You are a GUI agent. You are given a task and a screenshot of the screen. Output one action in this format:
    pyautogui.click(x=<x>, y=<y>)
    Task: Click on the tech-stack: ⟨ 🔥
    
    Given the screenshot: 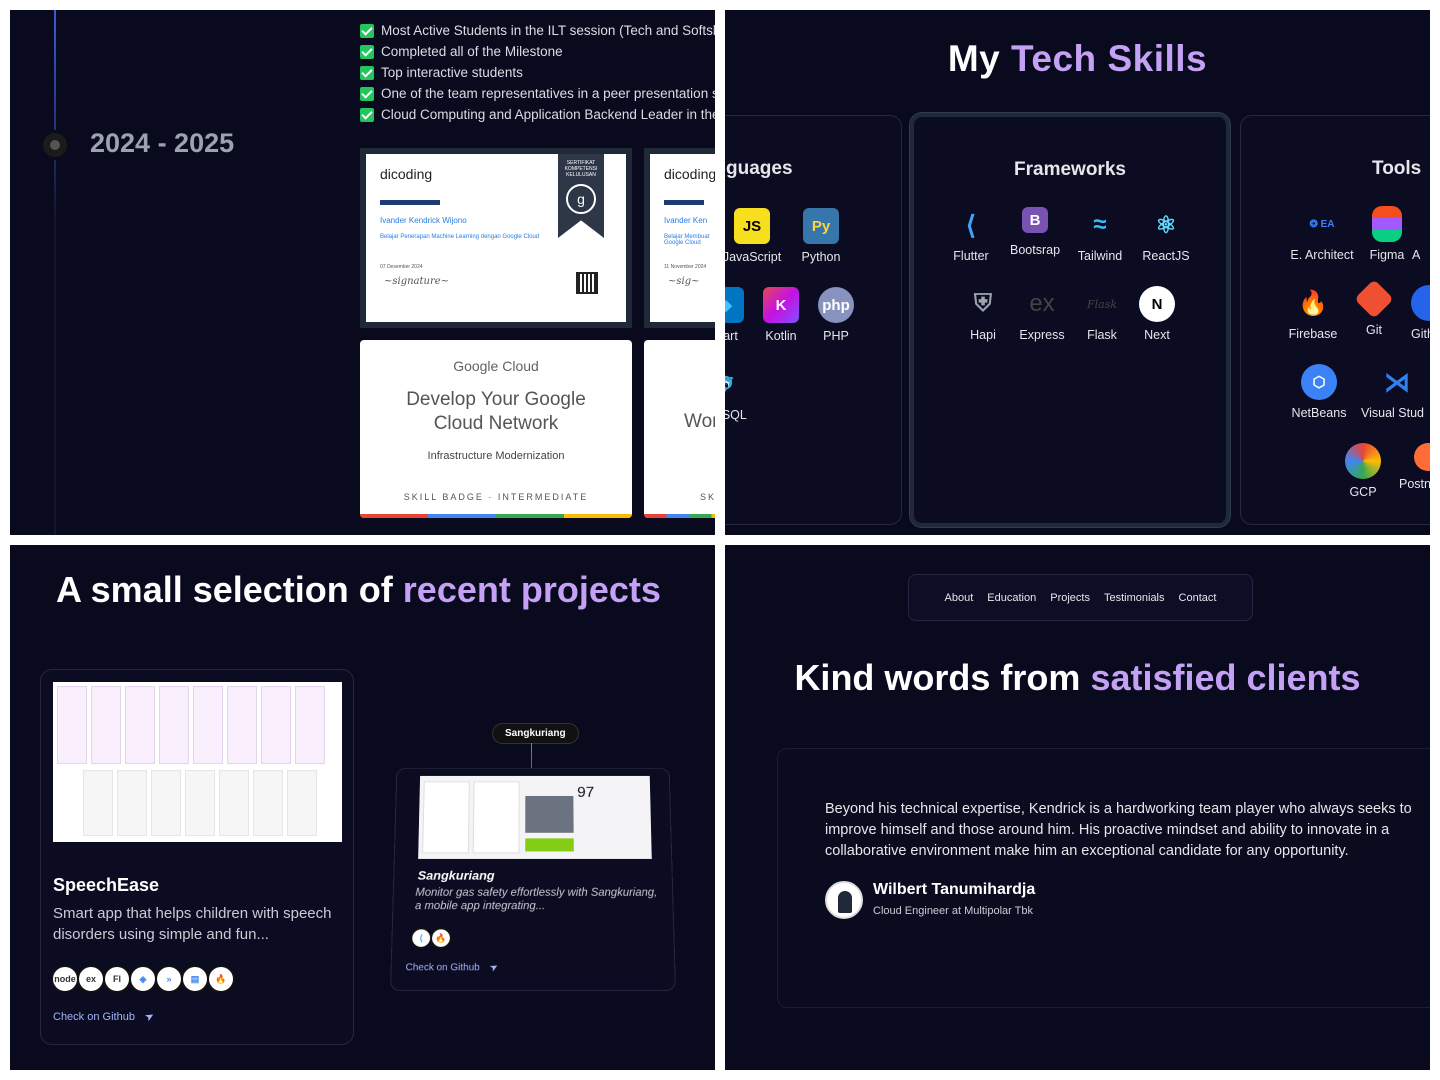 What is the action you would take?
    pyautogui.click(x=431, y=938)
    